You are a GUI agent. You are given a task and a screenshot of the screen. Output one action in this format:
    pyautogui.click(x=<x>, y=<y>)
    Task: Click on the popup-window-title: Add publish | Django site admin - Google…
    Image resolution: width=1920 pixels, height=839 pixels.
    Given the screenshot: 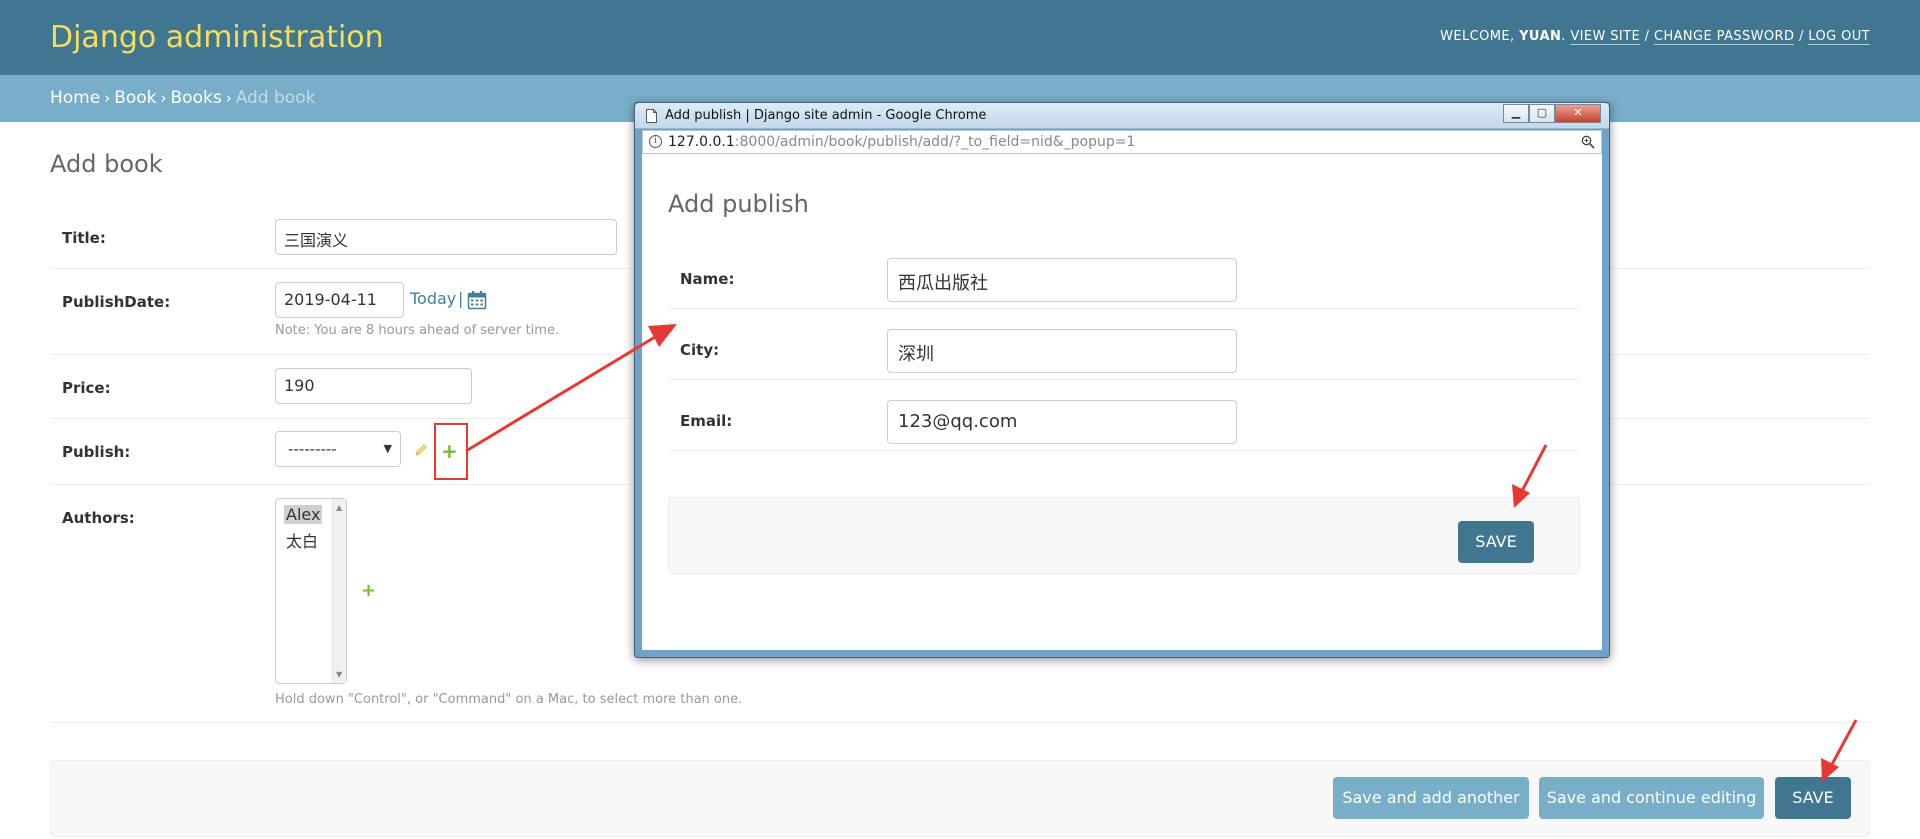 What is the action you would take?
    pyautogui.click(x=826, y=115)
    